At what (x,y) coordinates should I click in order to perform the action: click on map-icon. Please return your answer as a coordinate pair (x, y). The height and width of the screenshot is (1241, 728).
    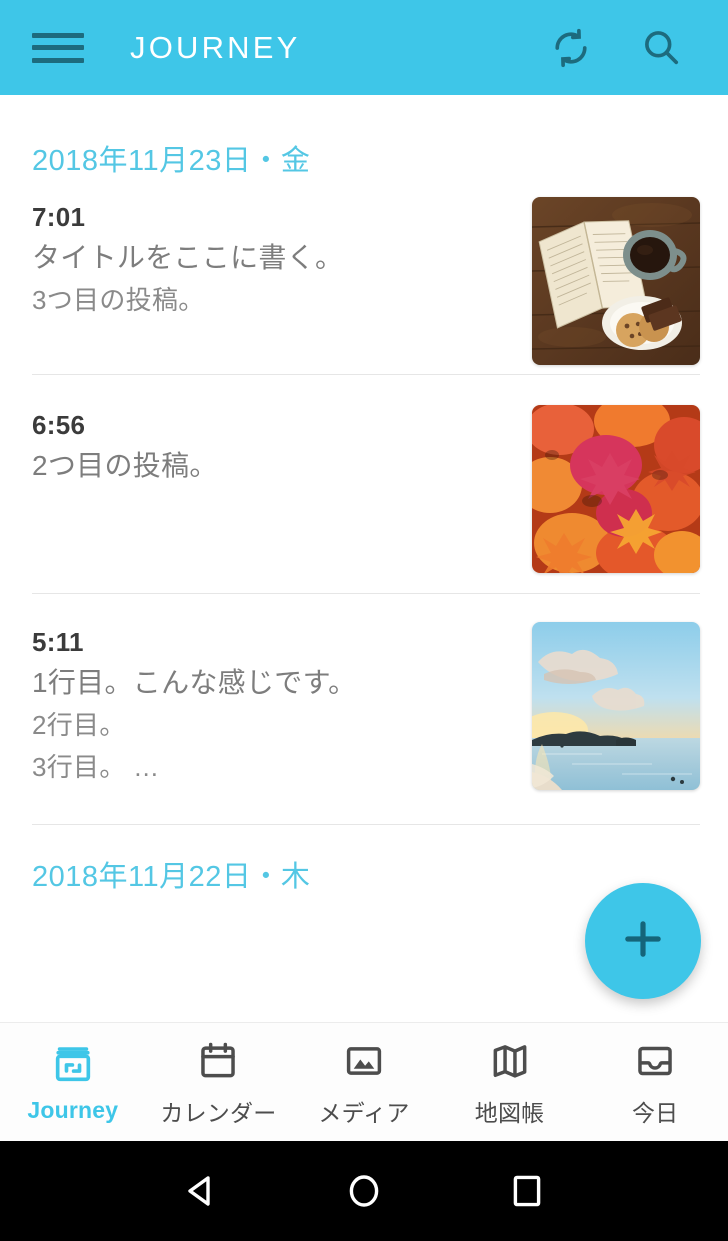
    Looking at the image, I should click on (510, 1061).